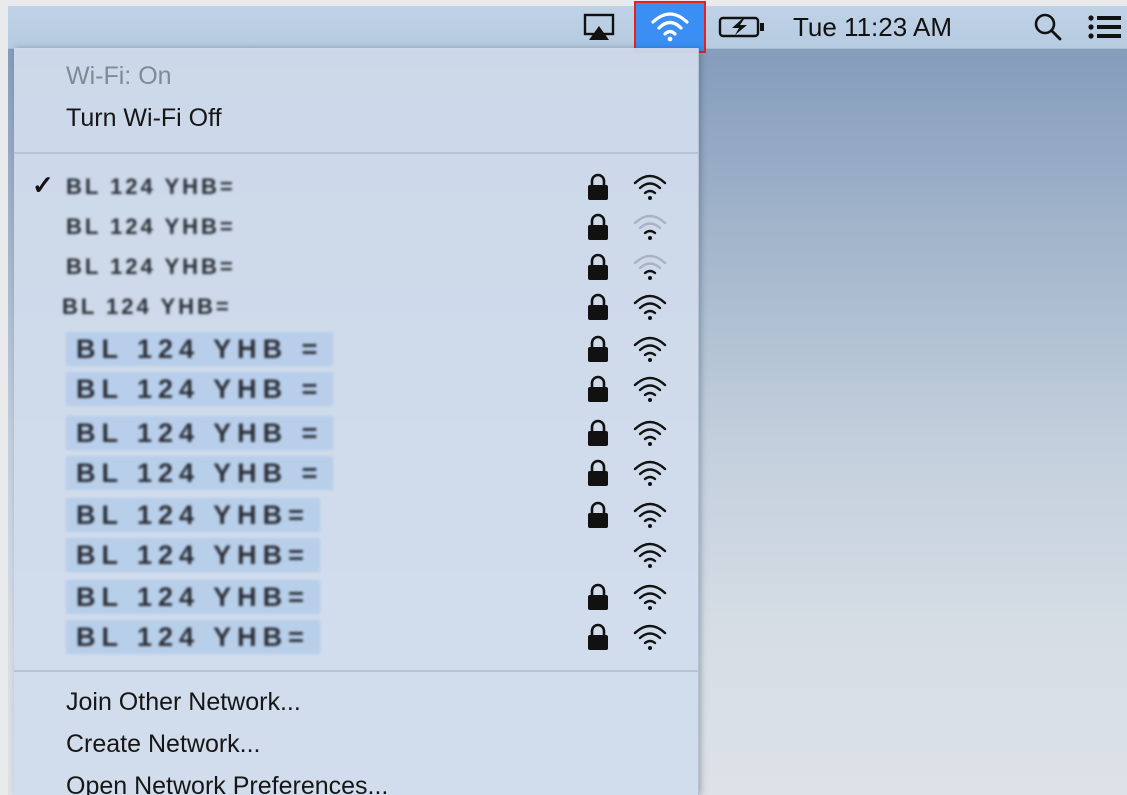 The width and height of the screenshot is (1127, 795). I want to click on spotlight-search-icon, so click(1048, 27).